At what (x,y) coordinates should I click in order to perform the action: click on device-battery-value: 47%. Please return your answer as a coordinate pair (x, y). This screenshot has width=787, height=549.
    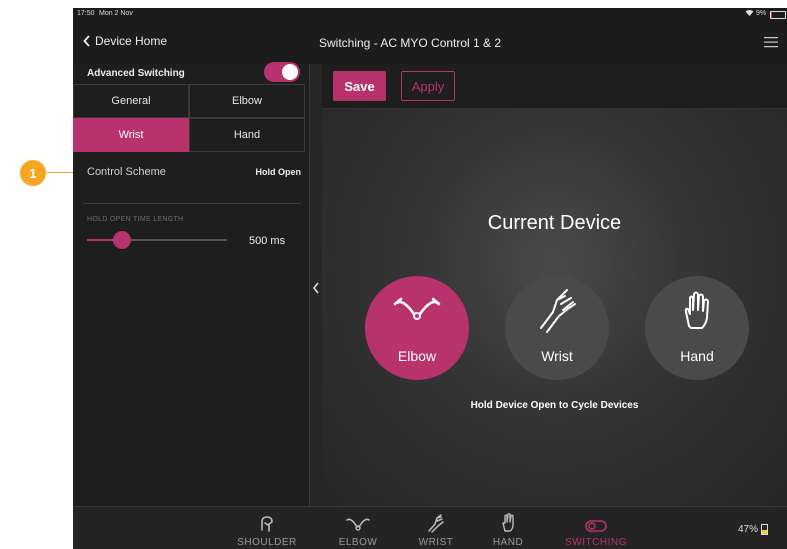
    Looking at the image, I should click on (748, 529).